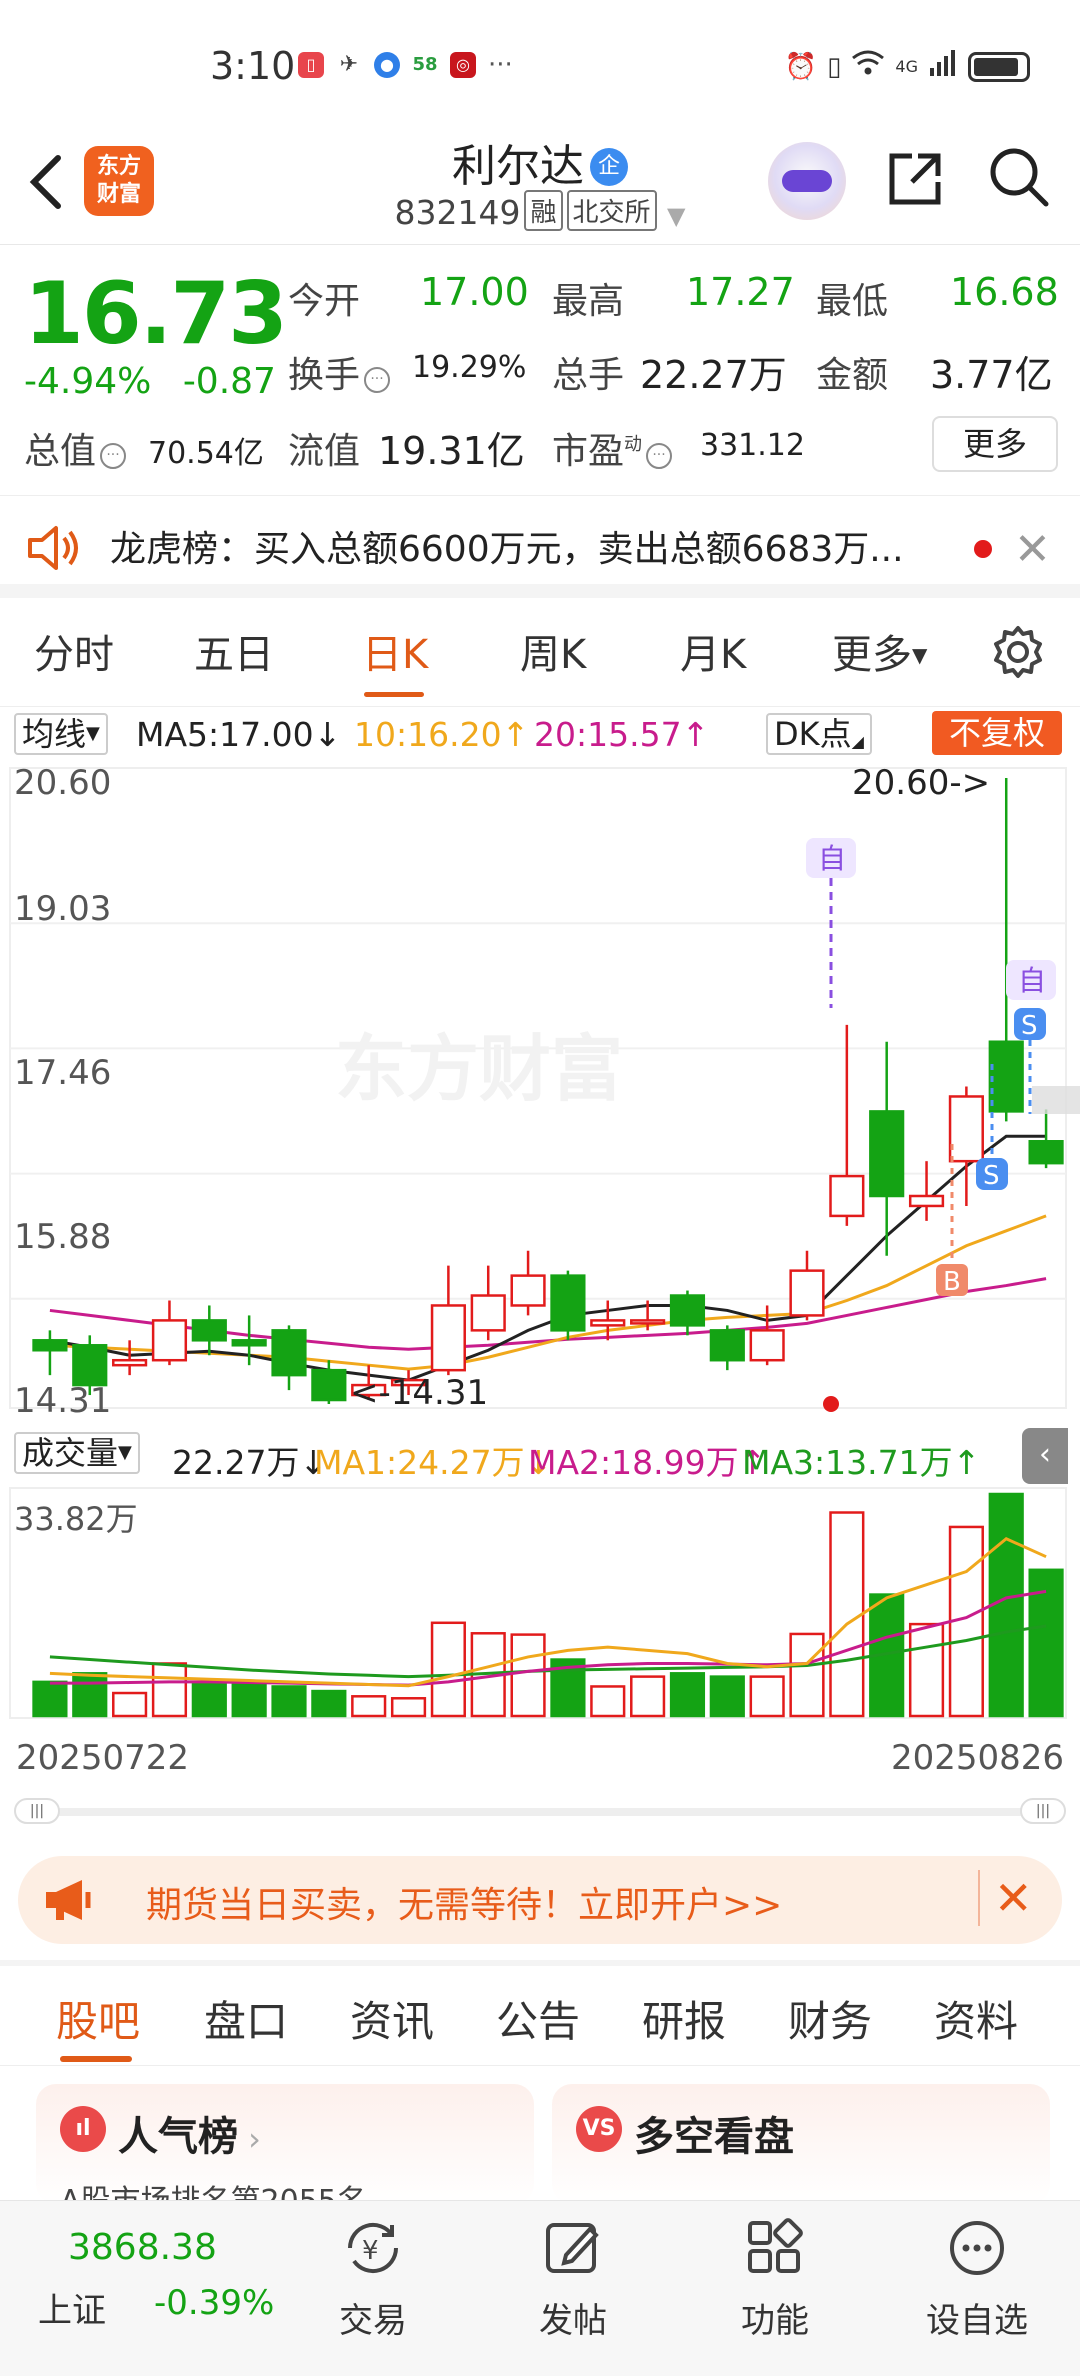 The width and height of the screenshot is (1080, 2376). Describe the element at coordinates (543, 210) in the screenshot. I see `margin-badge: 融` at that location.